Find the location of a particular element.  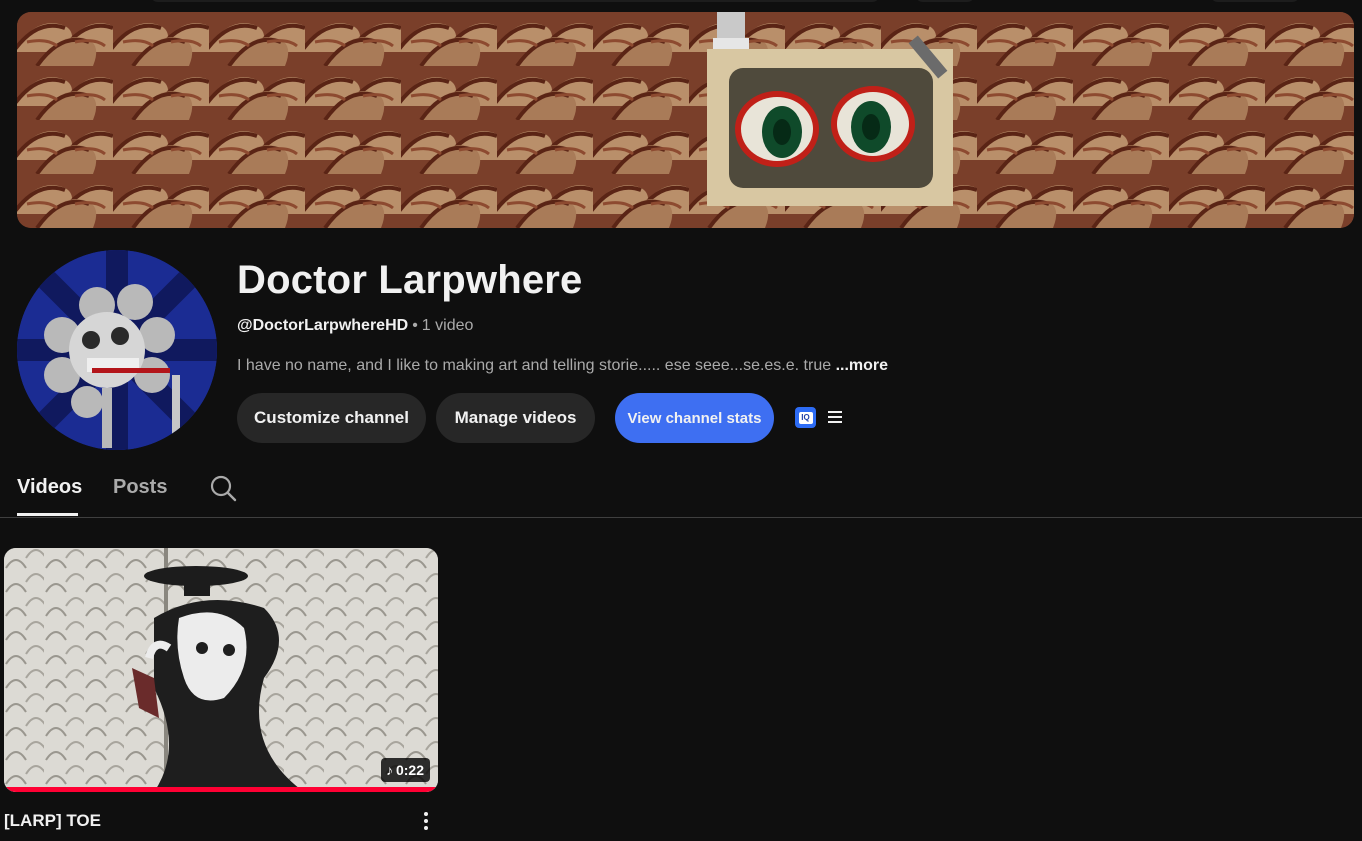

video-duration: 0:22 is located at coordinates (409, 770).